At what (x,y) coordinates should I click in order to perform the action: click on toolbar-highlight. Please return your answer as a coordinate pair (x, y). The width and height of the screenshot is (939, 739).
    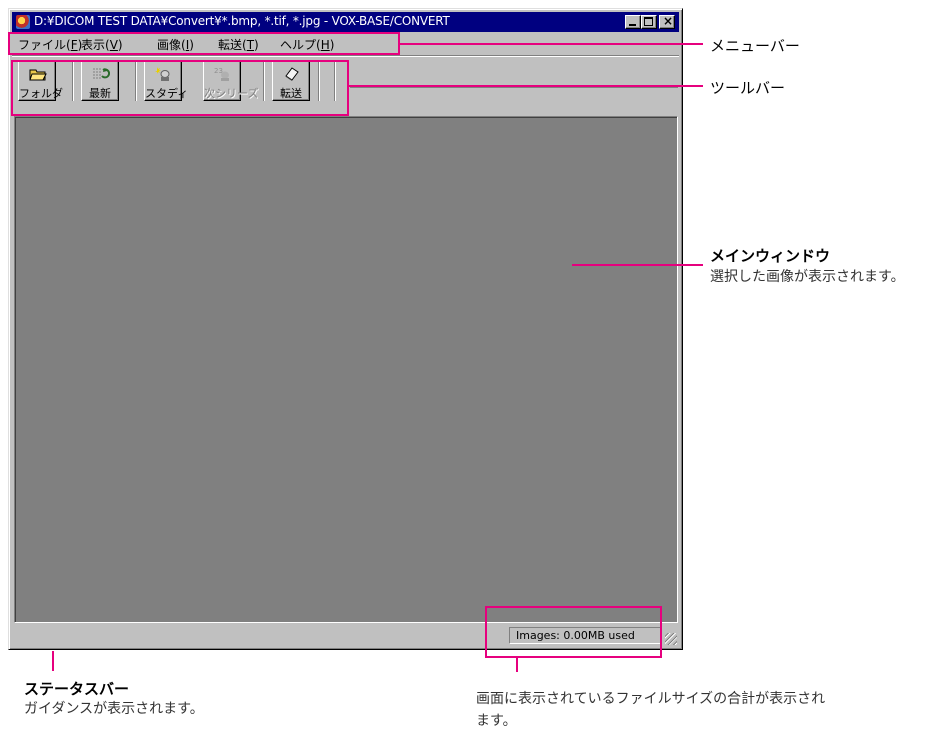
    Looking at the image, I should click on (180, 88).